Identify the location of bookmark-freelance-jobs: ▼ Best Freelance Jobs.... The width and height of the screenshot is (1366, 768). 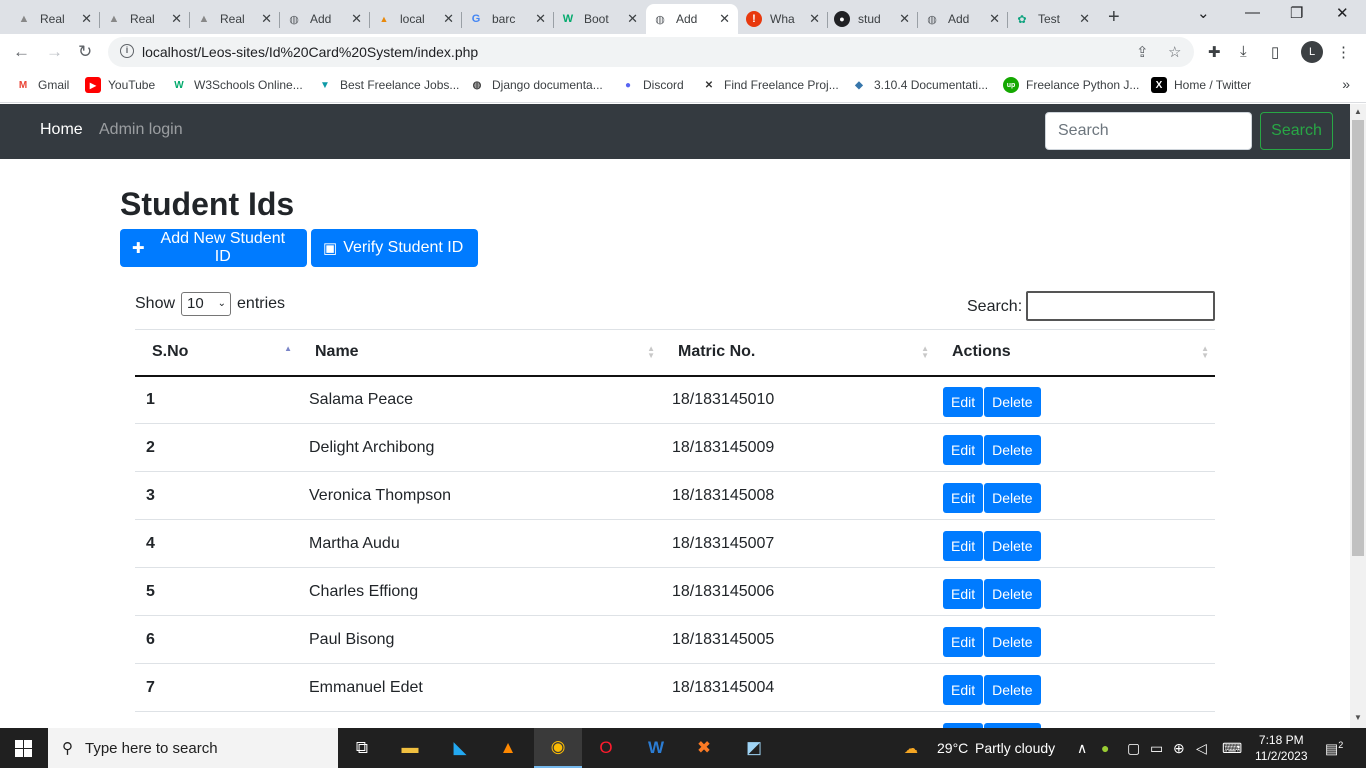
(388, 85).